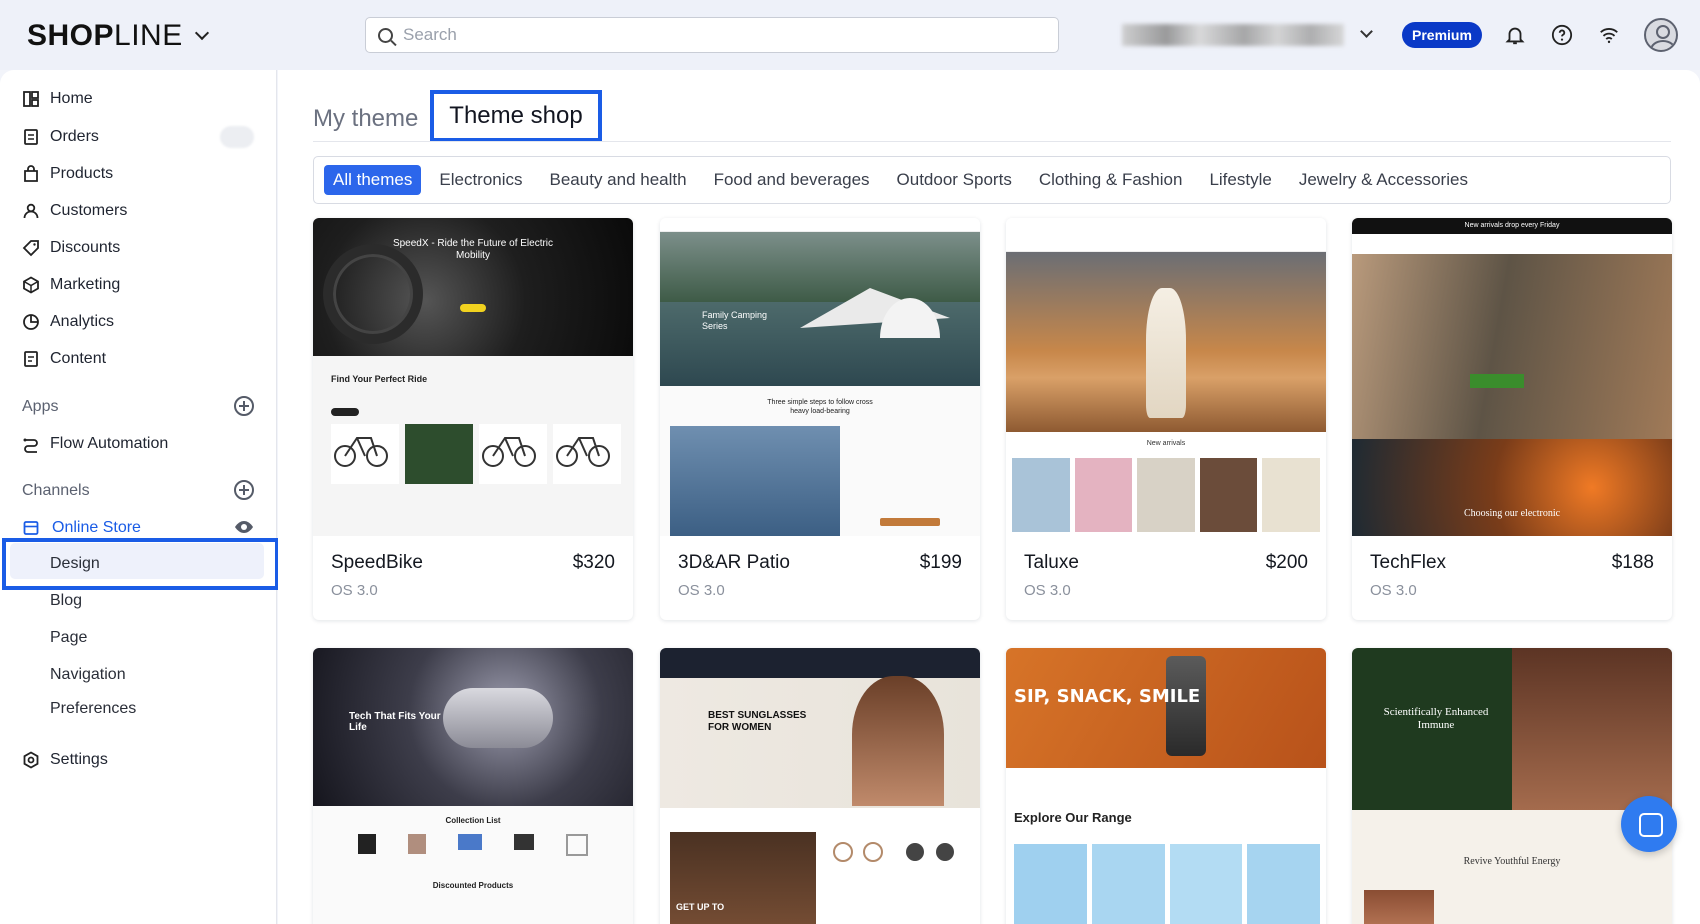 This screenshot has height=924, width=1700. What do you see at coordinates (82, 321) in the screenshot?
I see `sidebar-item-label: Analytics` at bounding box center [82, 321].